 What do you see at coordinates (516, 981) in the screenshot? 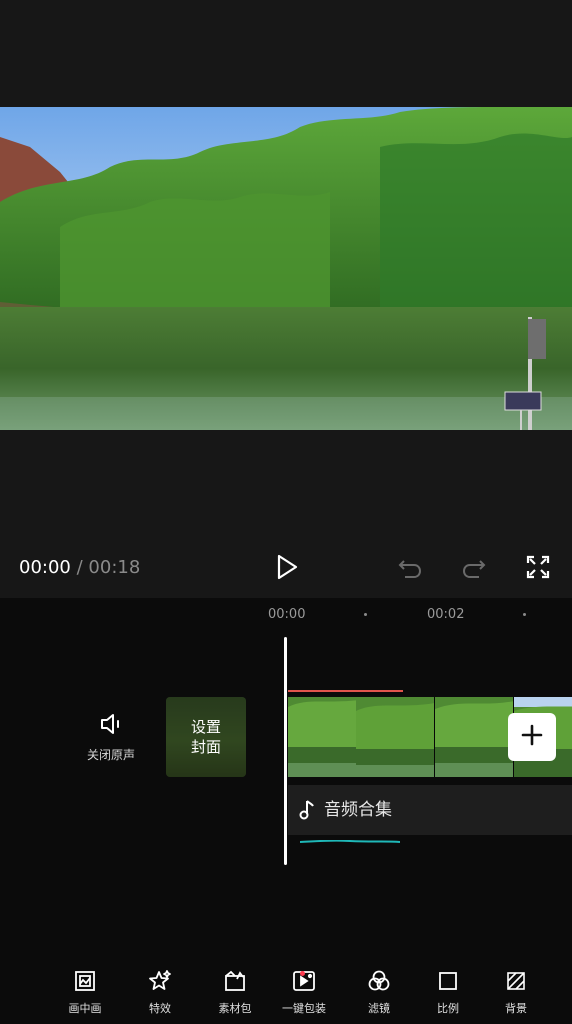
I see `background-icon` at bounding box center [516, 981].